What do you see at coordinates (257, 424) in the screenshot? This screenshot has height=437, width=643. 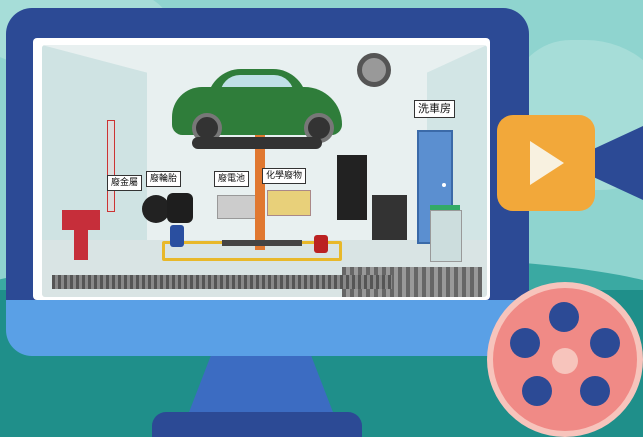 I see `monitor-stand-base` at bounding box center [257, 424].